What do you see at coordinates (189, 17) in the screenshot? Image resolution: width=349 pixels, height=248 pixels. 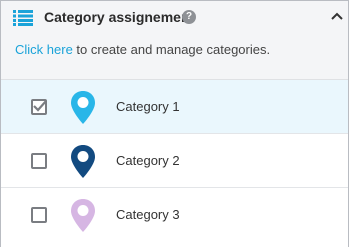 I see `help-icon: ?` at bounding box center [189, 17].